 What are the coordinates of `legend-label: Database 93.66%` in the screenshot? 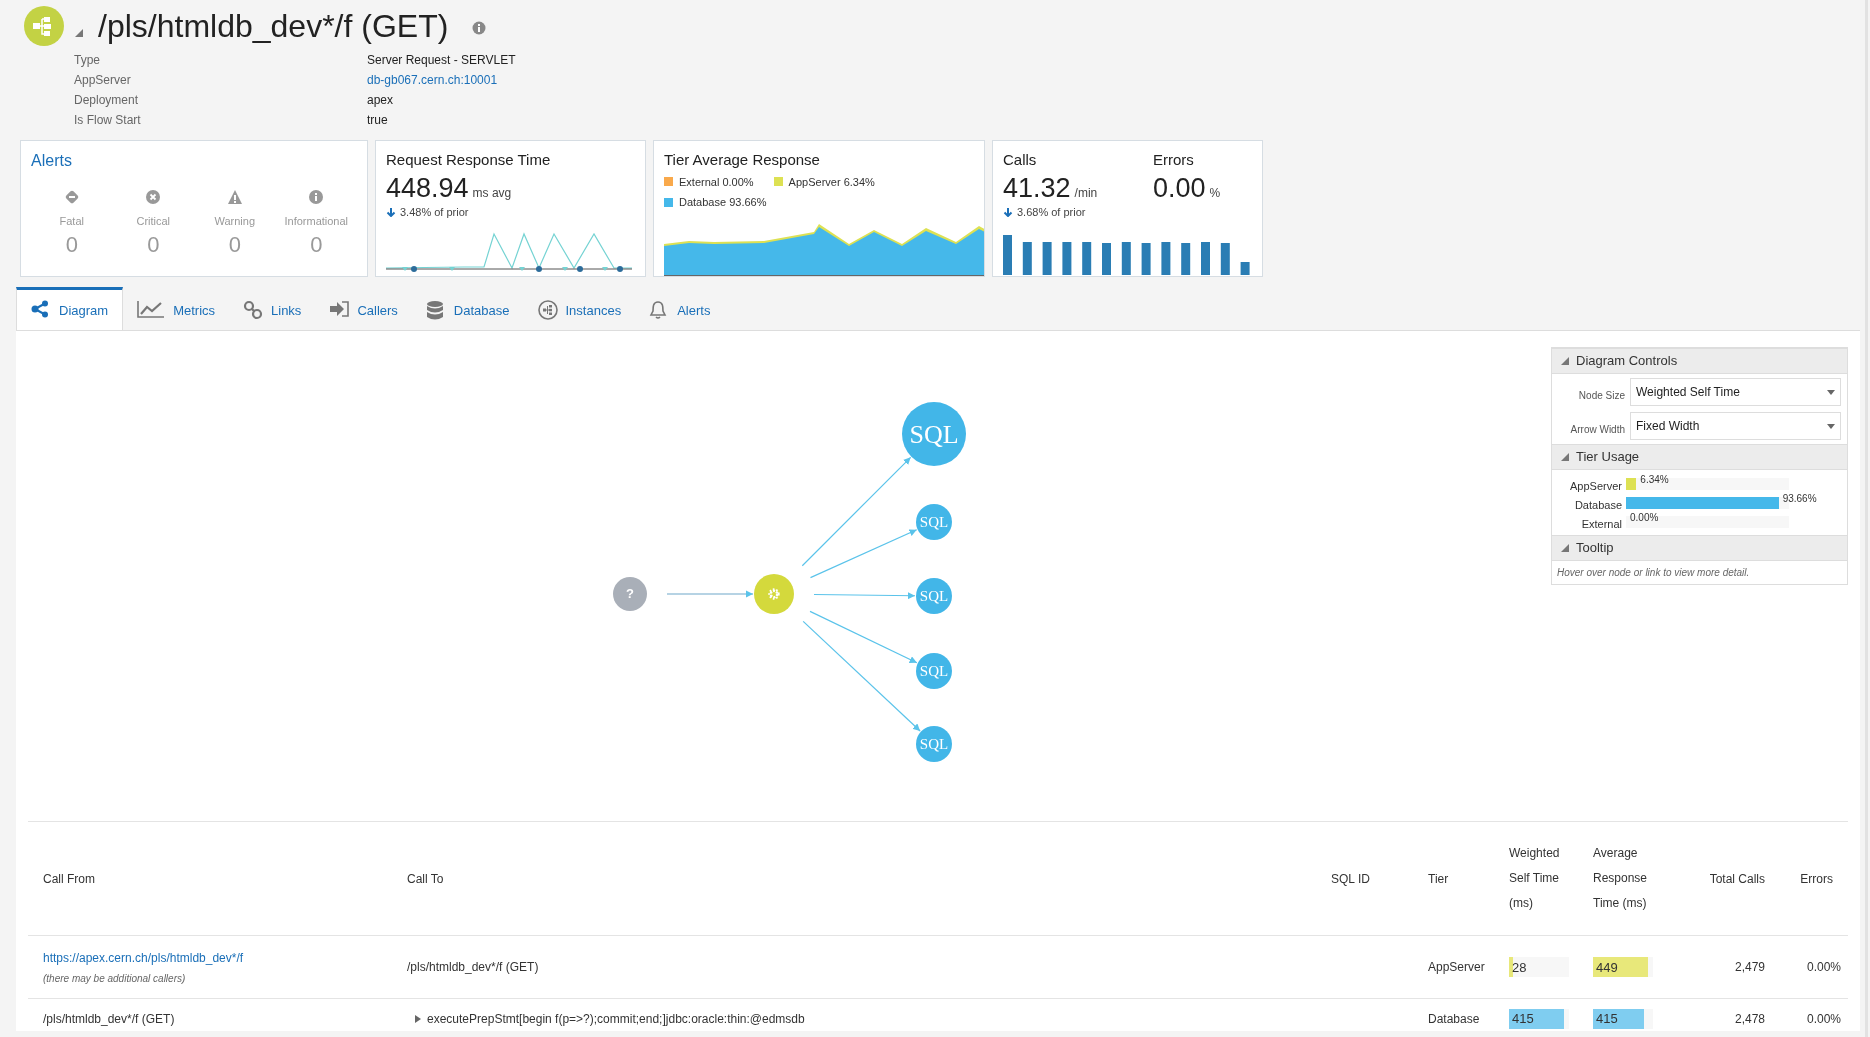 It's located at (723, 202).